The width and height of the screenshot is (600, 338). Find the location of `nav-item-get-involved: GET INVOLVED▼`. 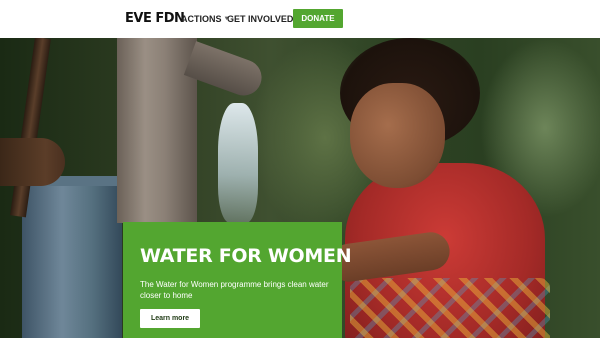

nav-item-get-involved: GET INVOLVED▼ is located at coordinates (264, 19).